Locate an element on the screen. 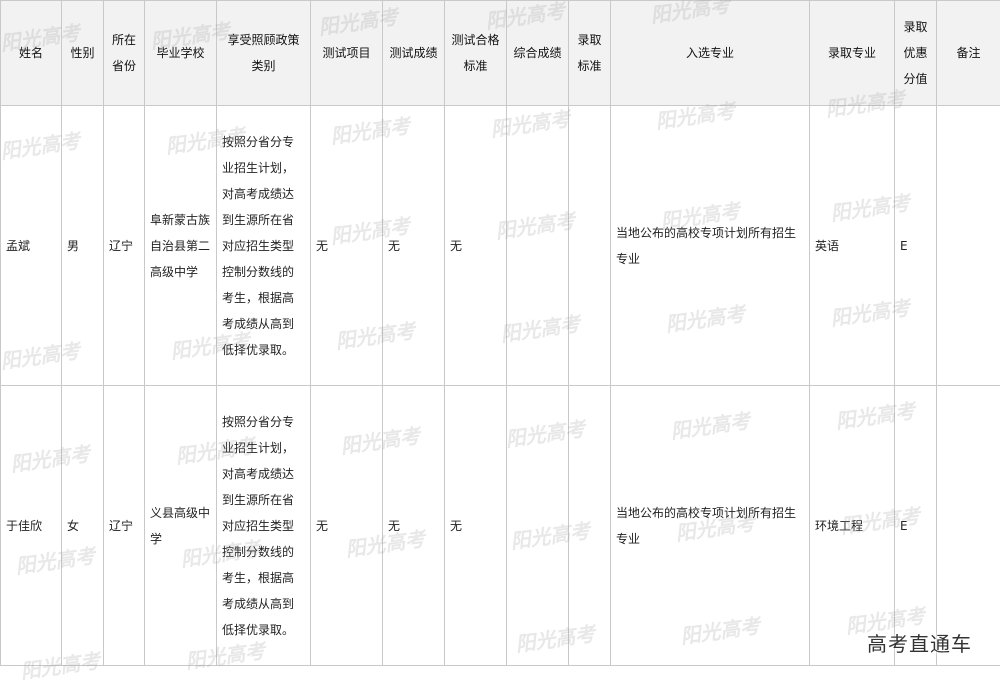  header-test-standard: 测试合格标准 is located at coordinates (475, 53).